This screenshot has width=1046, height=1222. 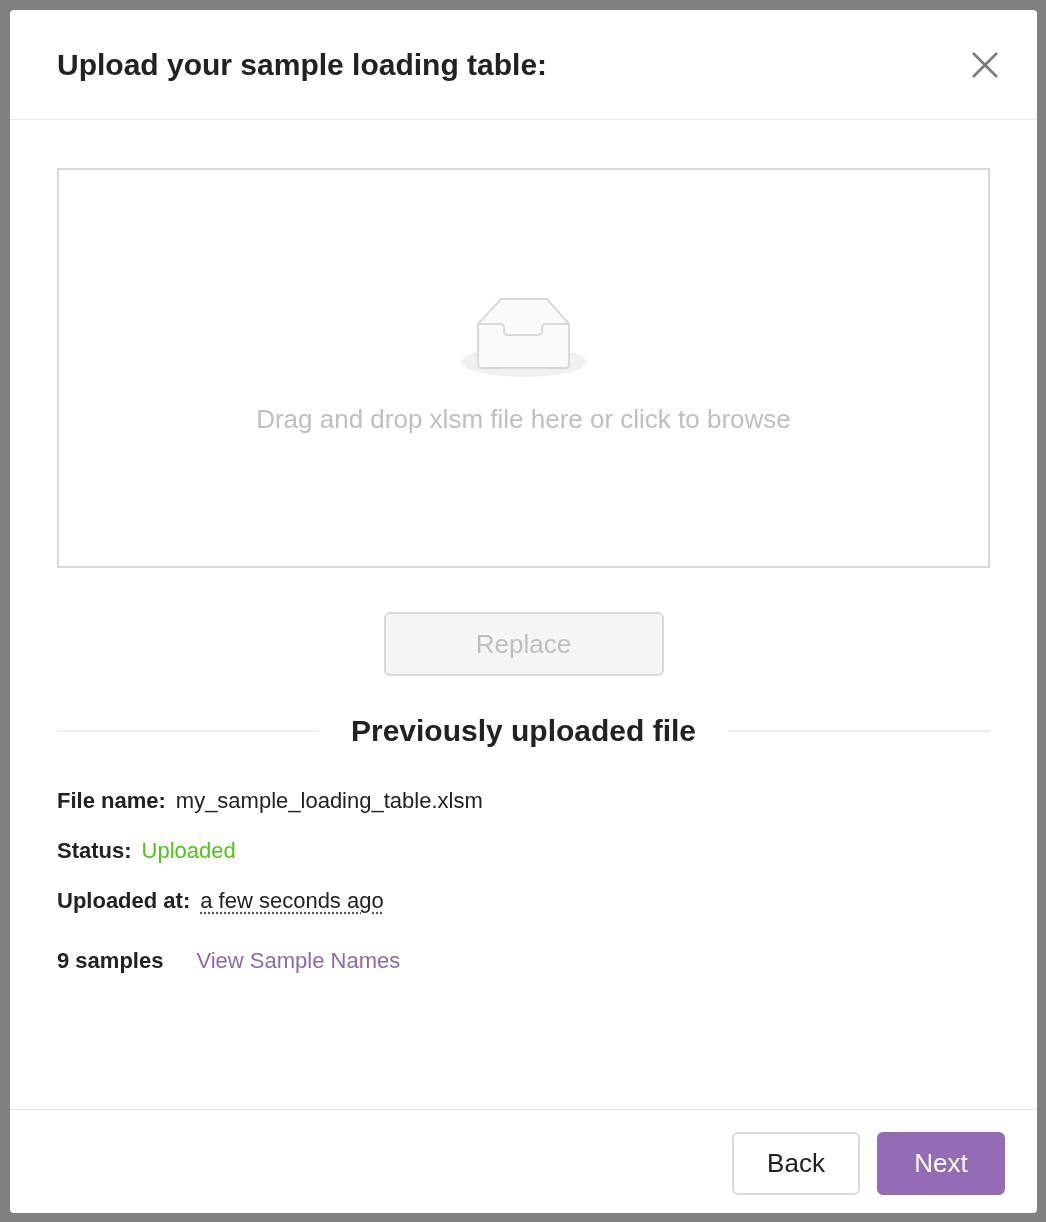 I want to click on close-button, so click(x=985, y=64).